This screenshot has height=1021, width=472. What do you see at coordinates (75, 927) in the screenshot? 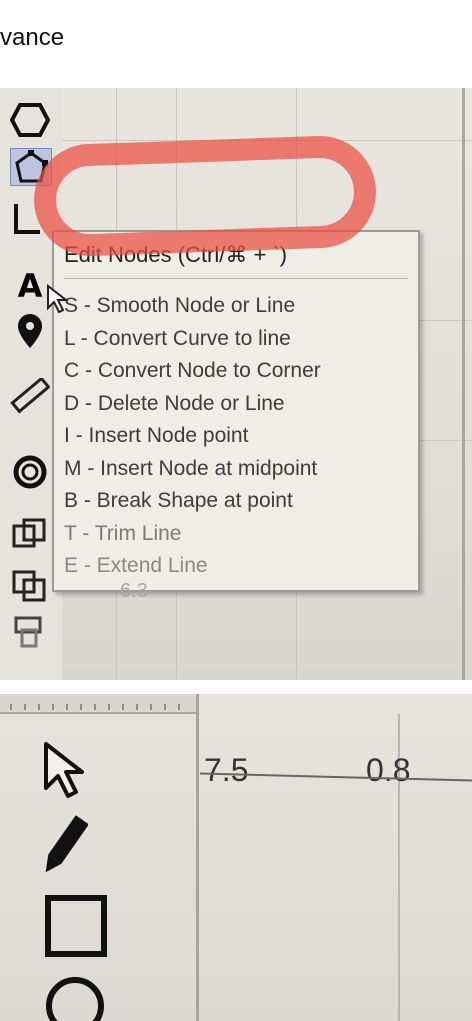
I see `rectangle-icon` at bounding box center [75, 927].